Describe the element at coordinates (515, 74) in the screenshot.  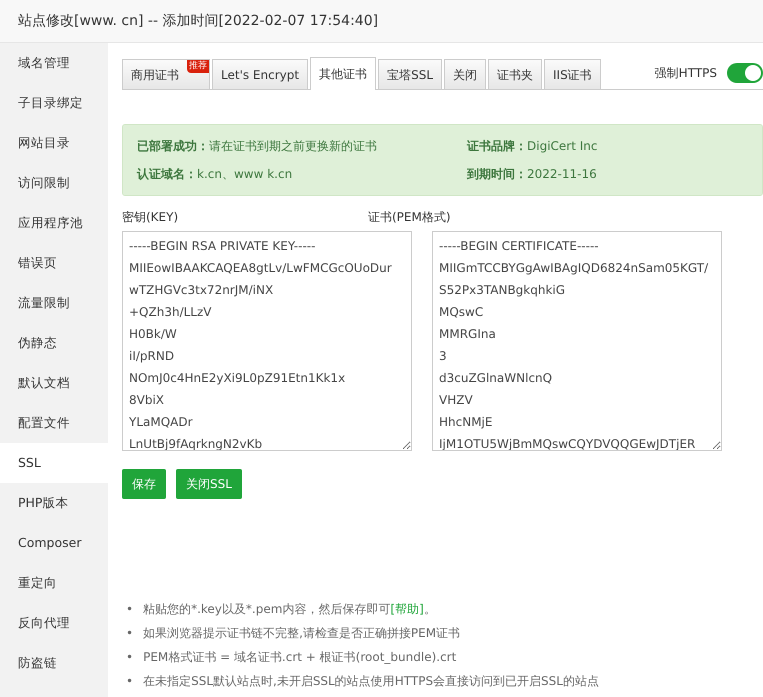
I see `tab: 证书夹` at that location.